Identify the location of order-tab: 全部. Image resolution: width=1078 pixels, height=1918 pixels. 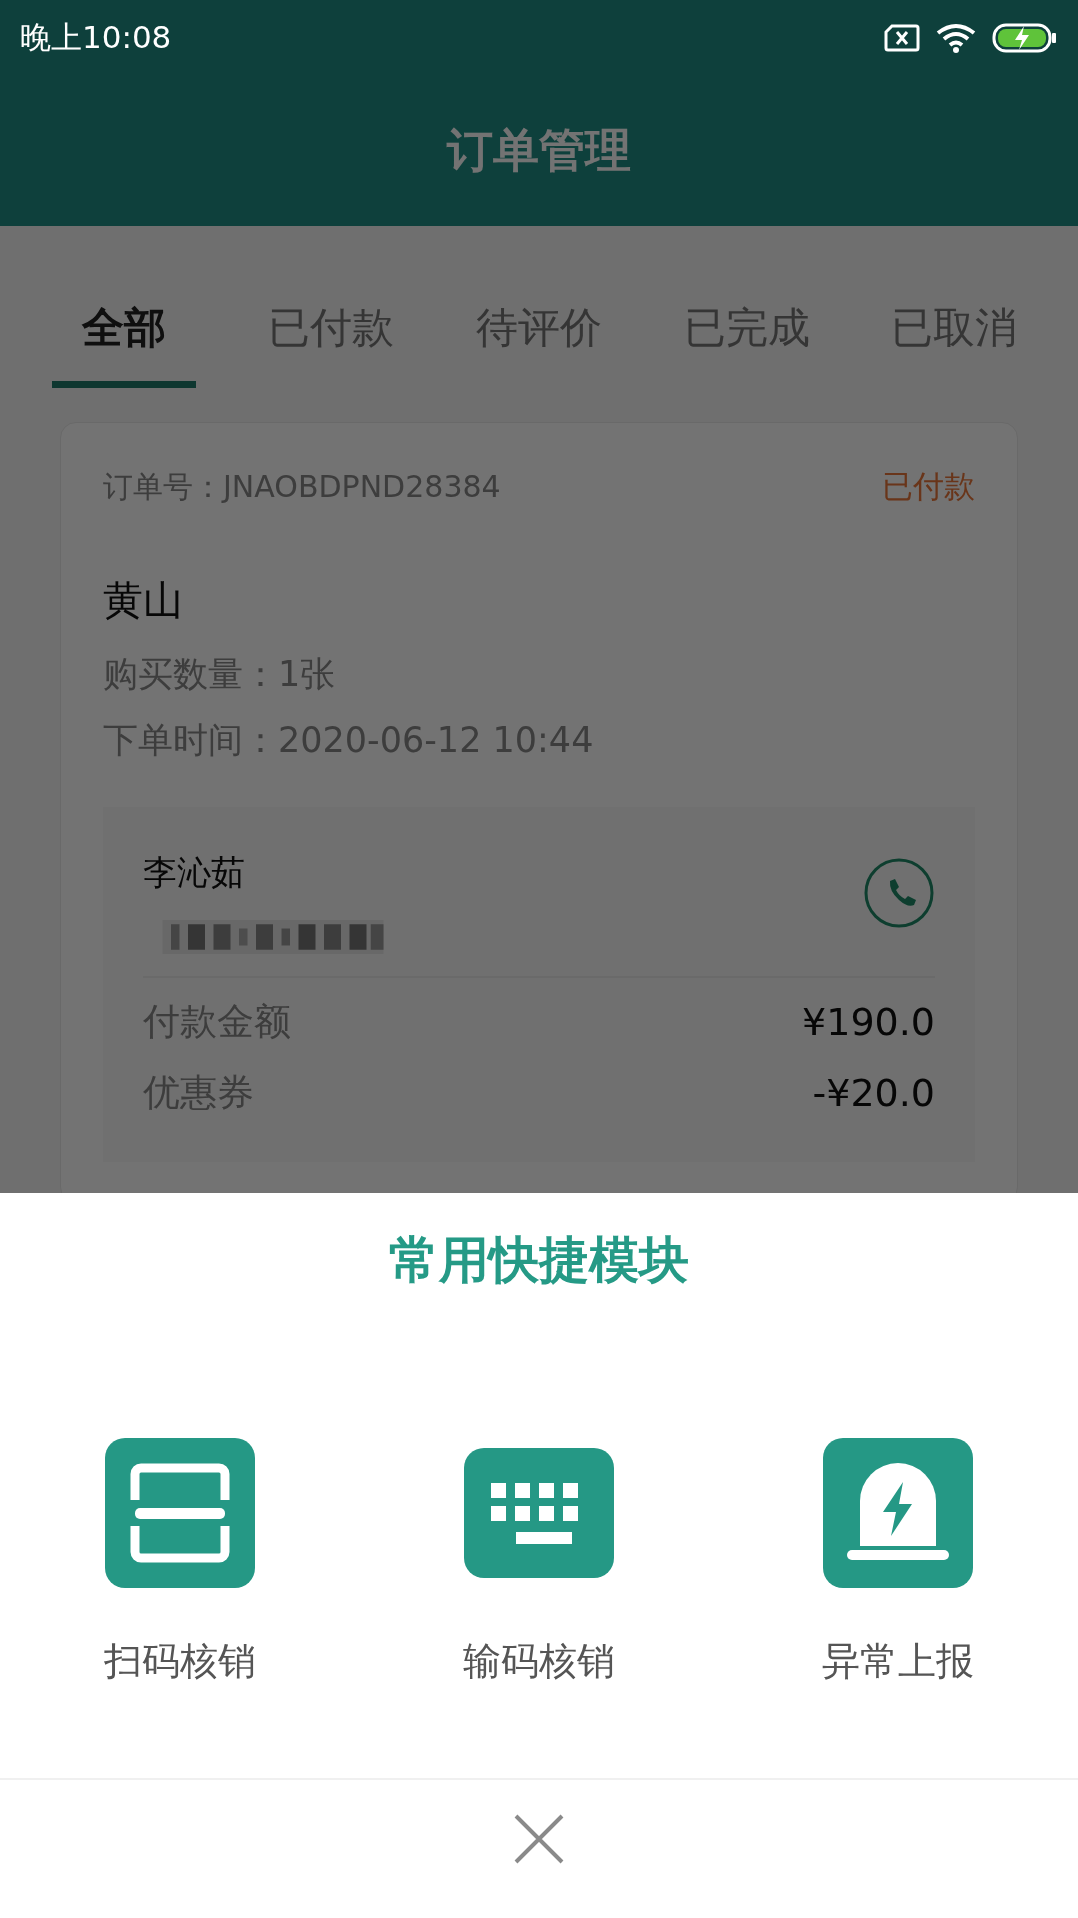
(124, 342).